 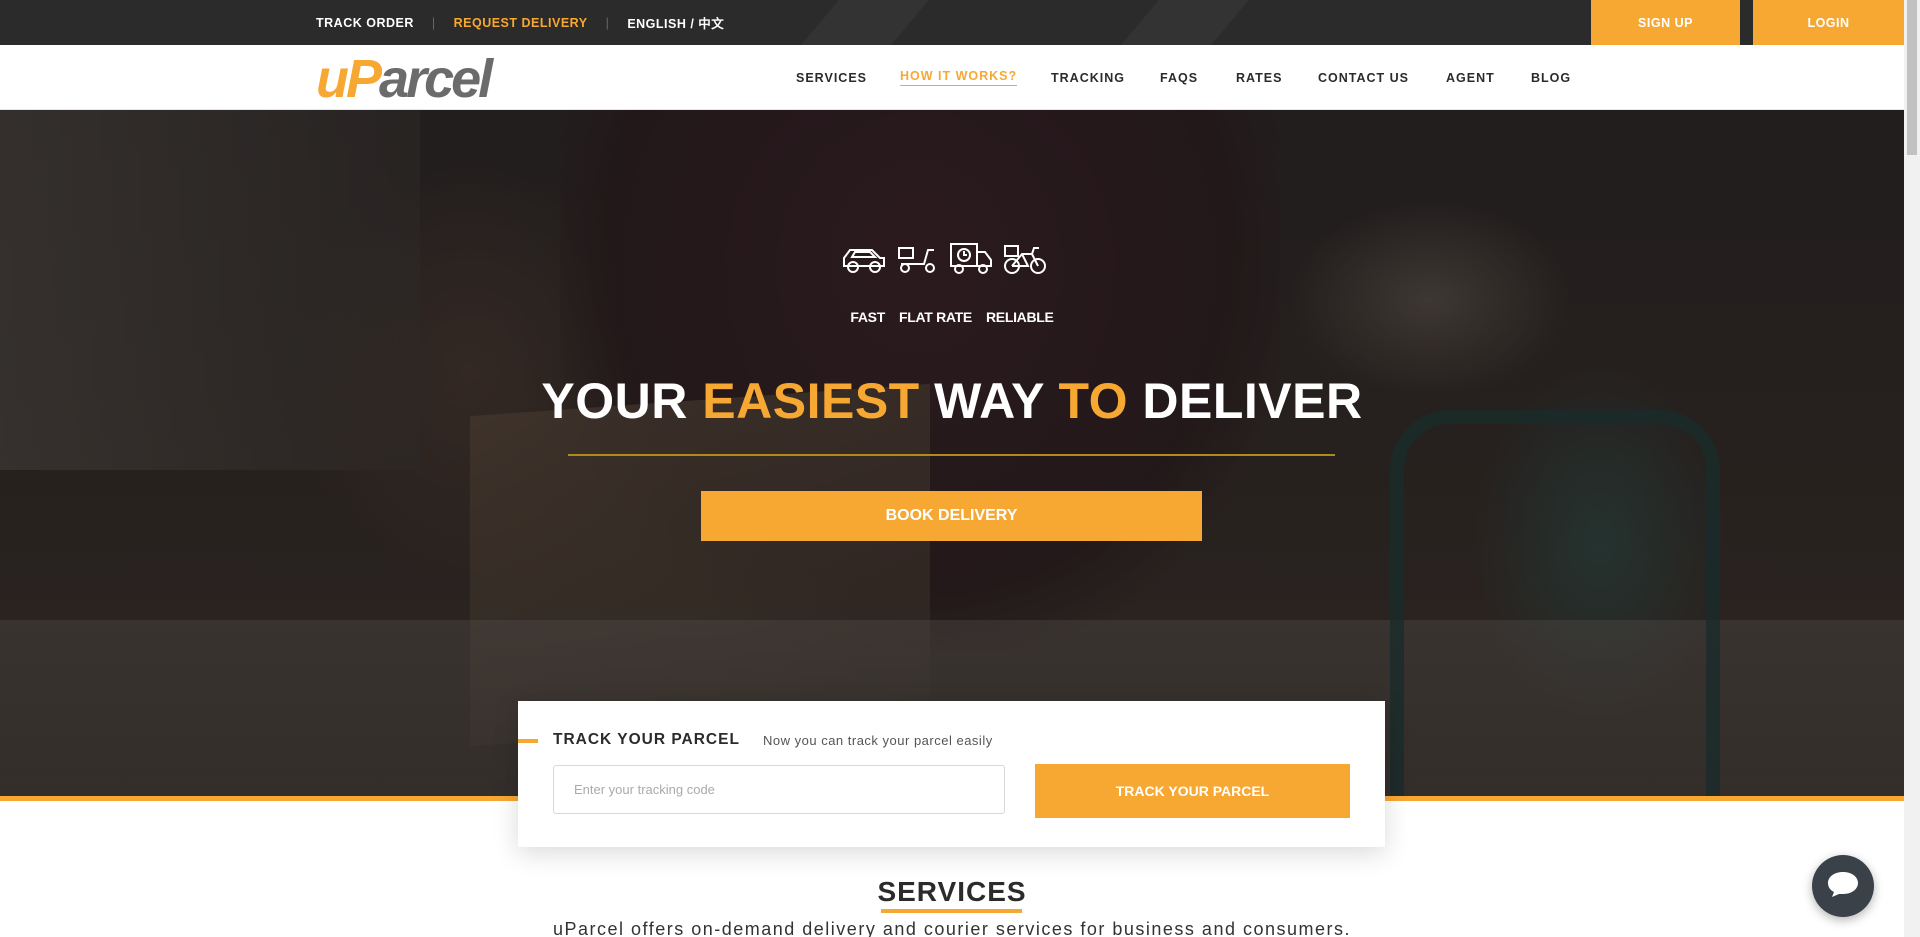 I want to click on hero-headline: YOUR EASIEST WAY TO DELIVER, so click(x=952, y=401).